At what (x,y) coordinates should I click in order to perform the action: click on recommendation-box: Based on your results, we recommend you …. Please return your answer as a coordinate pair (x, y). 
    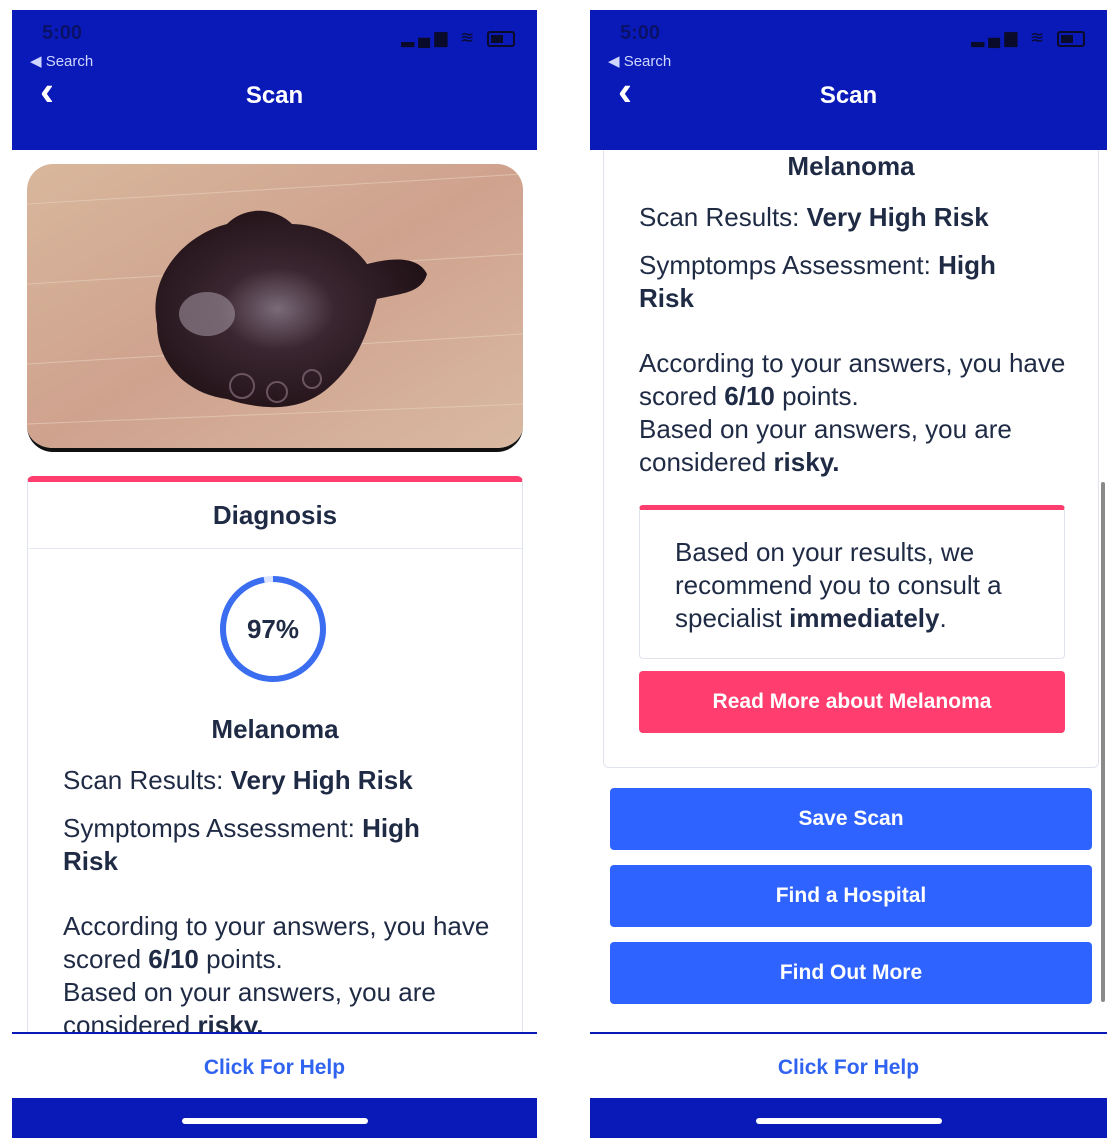
    Looking at the image, I should click on (852, 582).